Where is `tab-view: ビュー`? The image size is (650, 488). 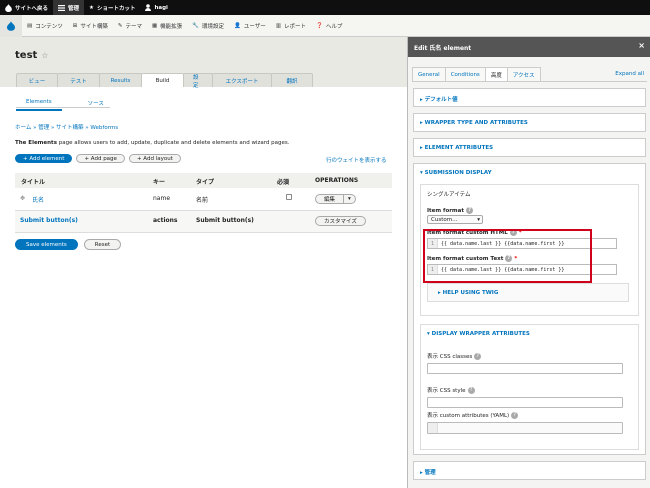 tab-view: ビュー is located at coordinates (37, 80).